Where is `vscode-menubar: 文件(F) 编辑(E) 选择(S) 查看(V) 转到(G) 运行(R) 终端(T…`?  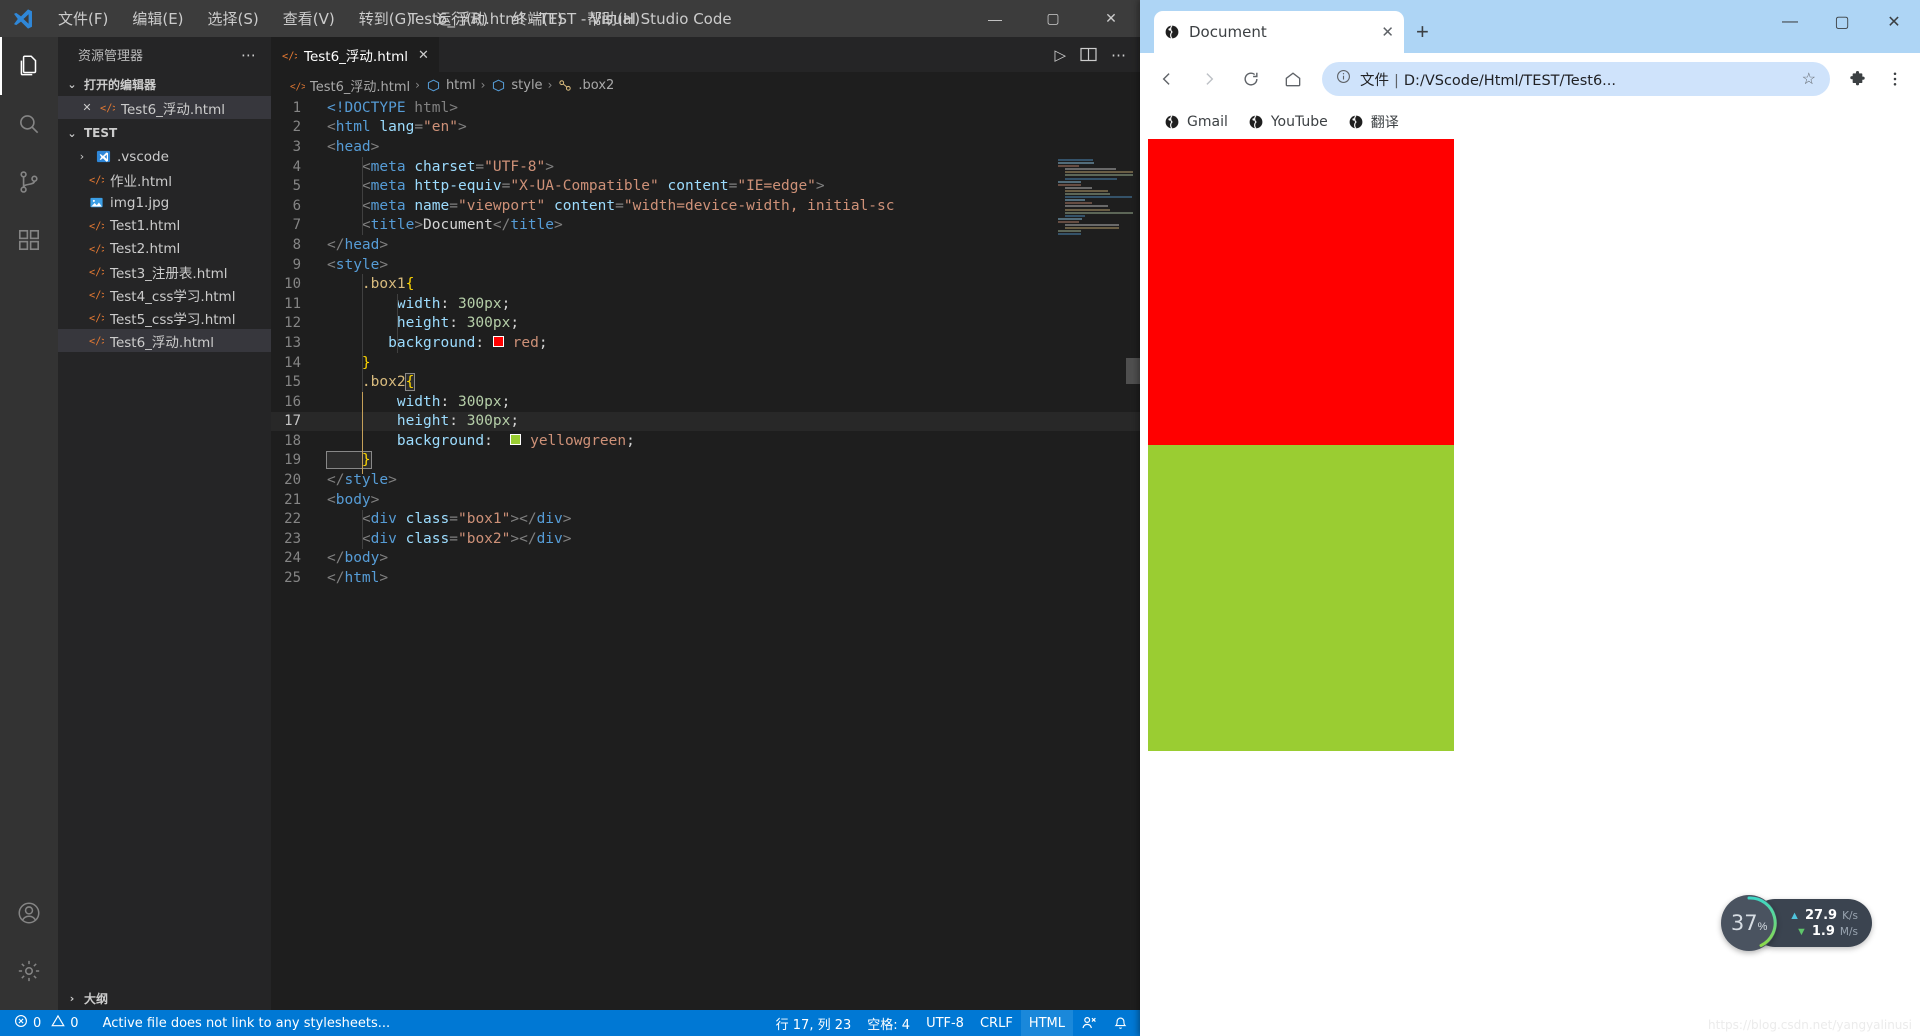 vscode-menubar: 文件(F) 编辑(E) 选择(S) 查看(V) 转到(G) 运行(R) 终端(T… is located at coordinates (349, 18).